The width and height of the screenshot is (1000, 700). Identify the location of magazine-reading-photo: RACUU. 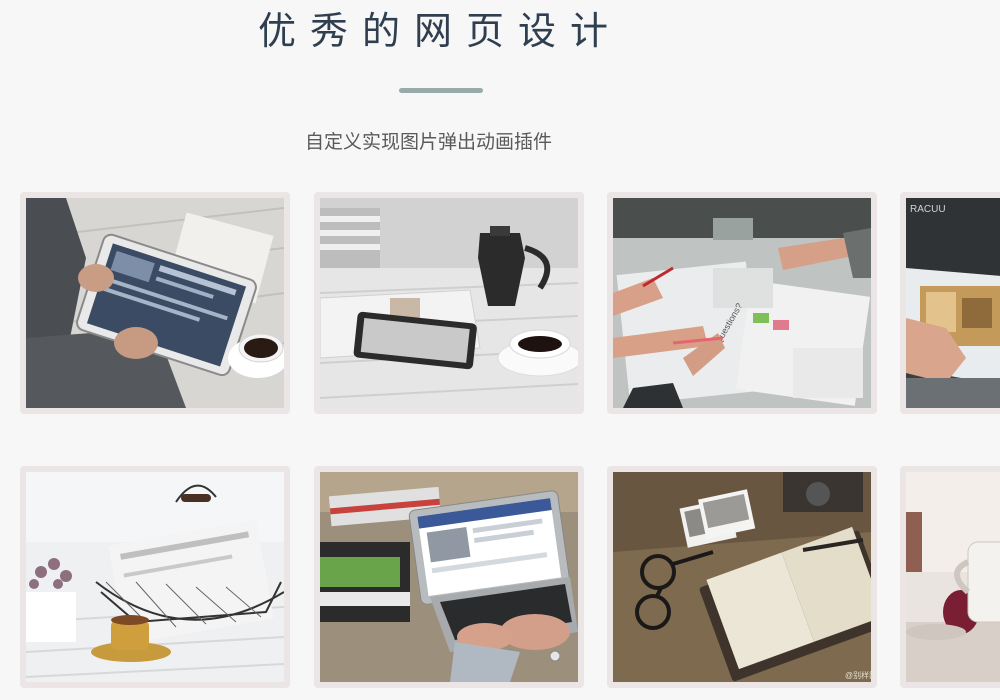
(953, 303).